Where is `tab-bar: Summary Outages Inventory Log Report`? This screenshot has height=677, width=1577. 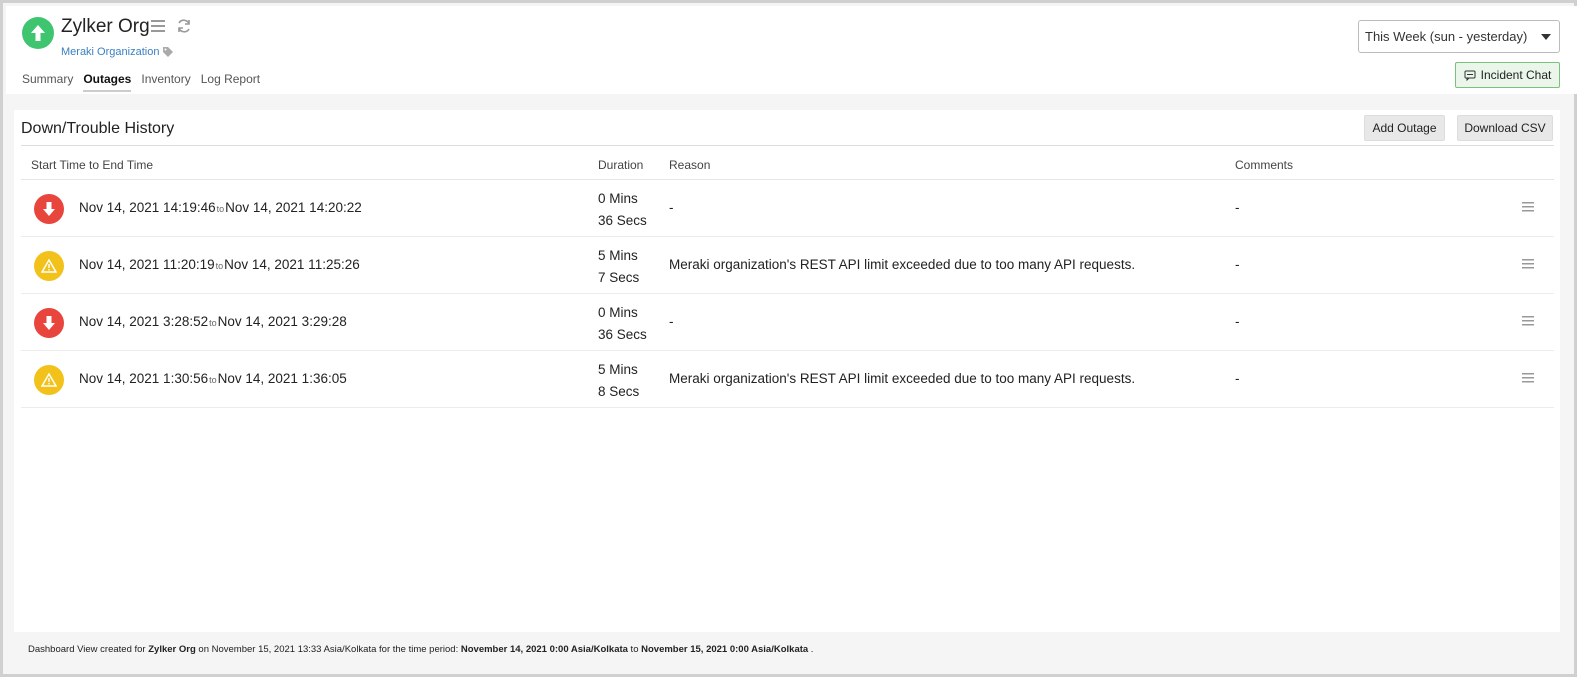
tab-bar: Summary Outages Inventory Log Report is located at coordinates (141, 82).